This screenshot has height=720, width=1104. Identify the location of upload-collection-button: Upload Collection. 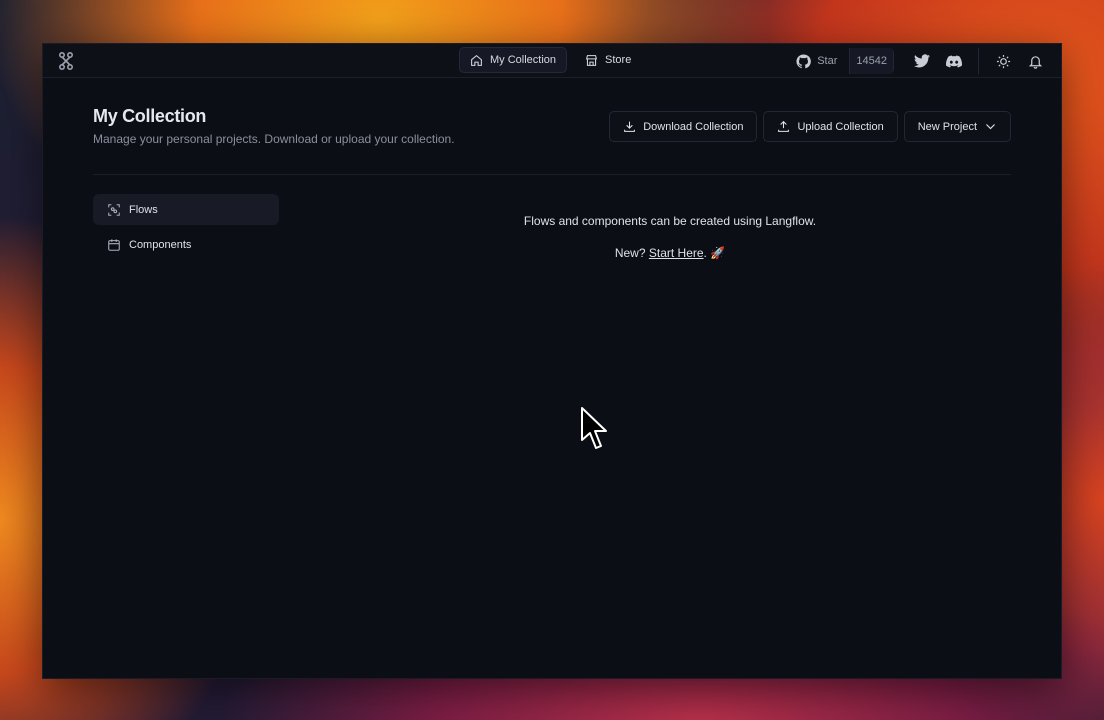
(830, 126).